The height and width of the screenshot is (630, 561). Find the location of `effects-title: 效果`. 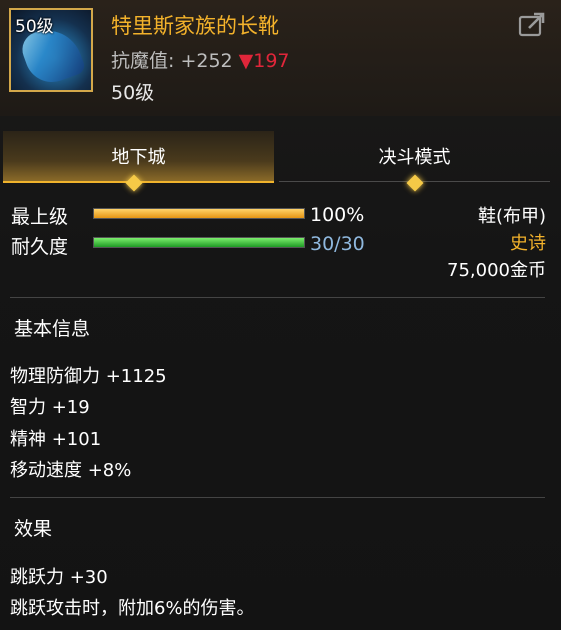

effects-title: 效果 is located at coordinates (33, 529).